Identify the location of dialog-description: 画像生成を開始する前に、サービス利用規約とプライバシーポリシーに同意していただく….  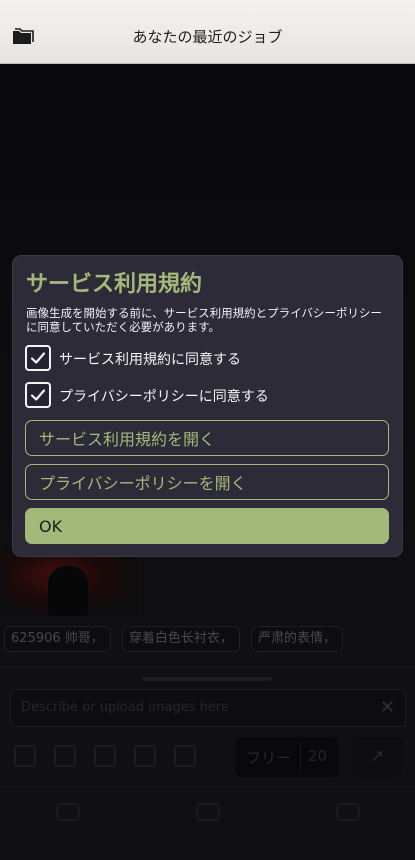
(204, 320).